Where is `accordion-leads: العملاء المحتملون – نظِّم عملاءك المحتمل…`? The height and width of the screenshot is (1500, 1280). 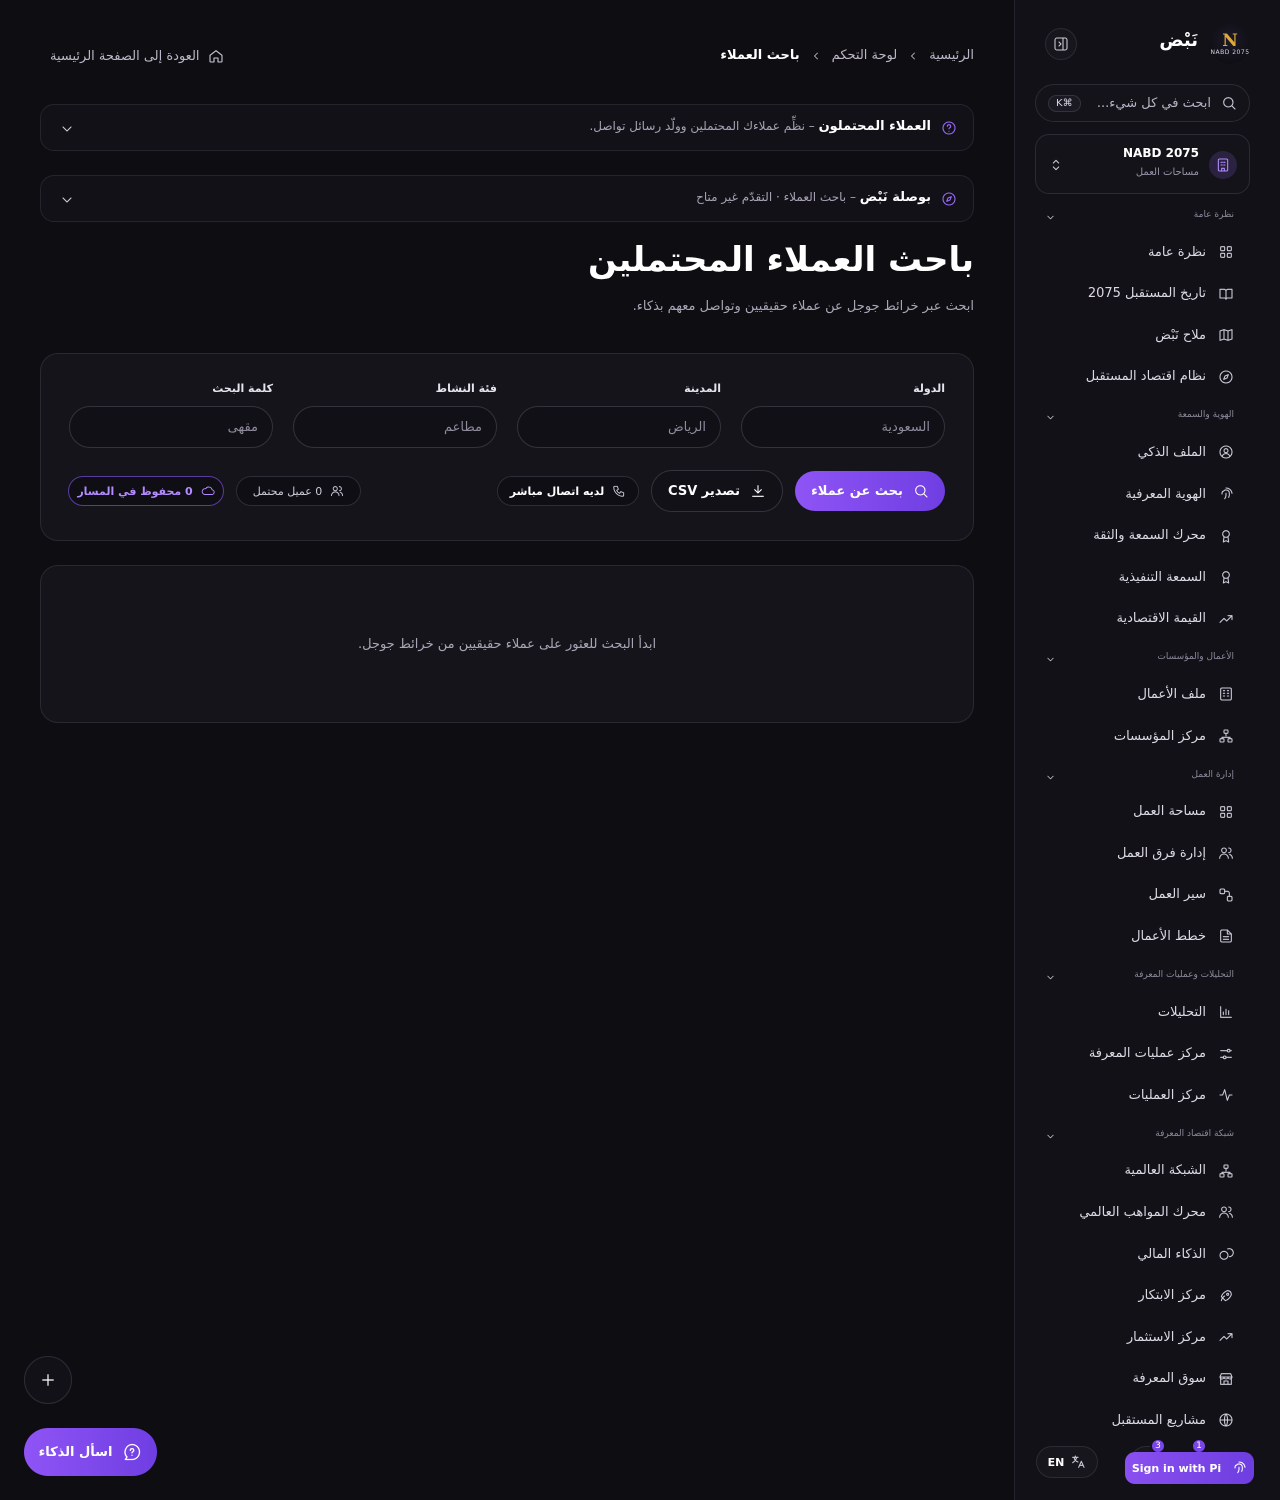
accordion-leads: العملاء المحتملون – نظِّم عملاءك المحتمل… is located at coordinates (507, 127).